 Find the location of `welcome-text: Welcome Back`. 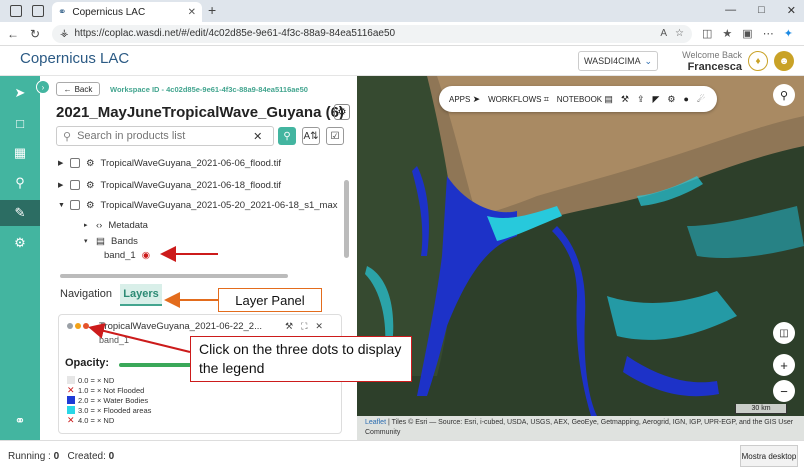

welcome-text: Welcome Back is located at coordinates (712, 55).